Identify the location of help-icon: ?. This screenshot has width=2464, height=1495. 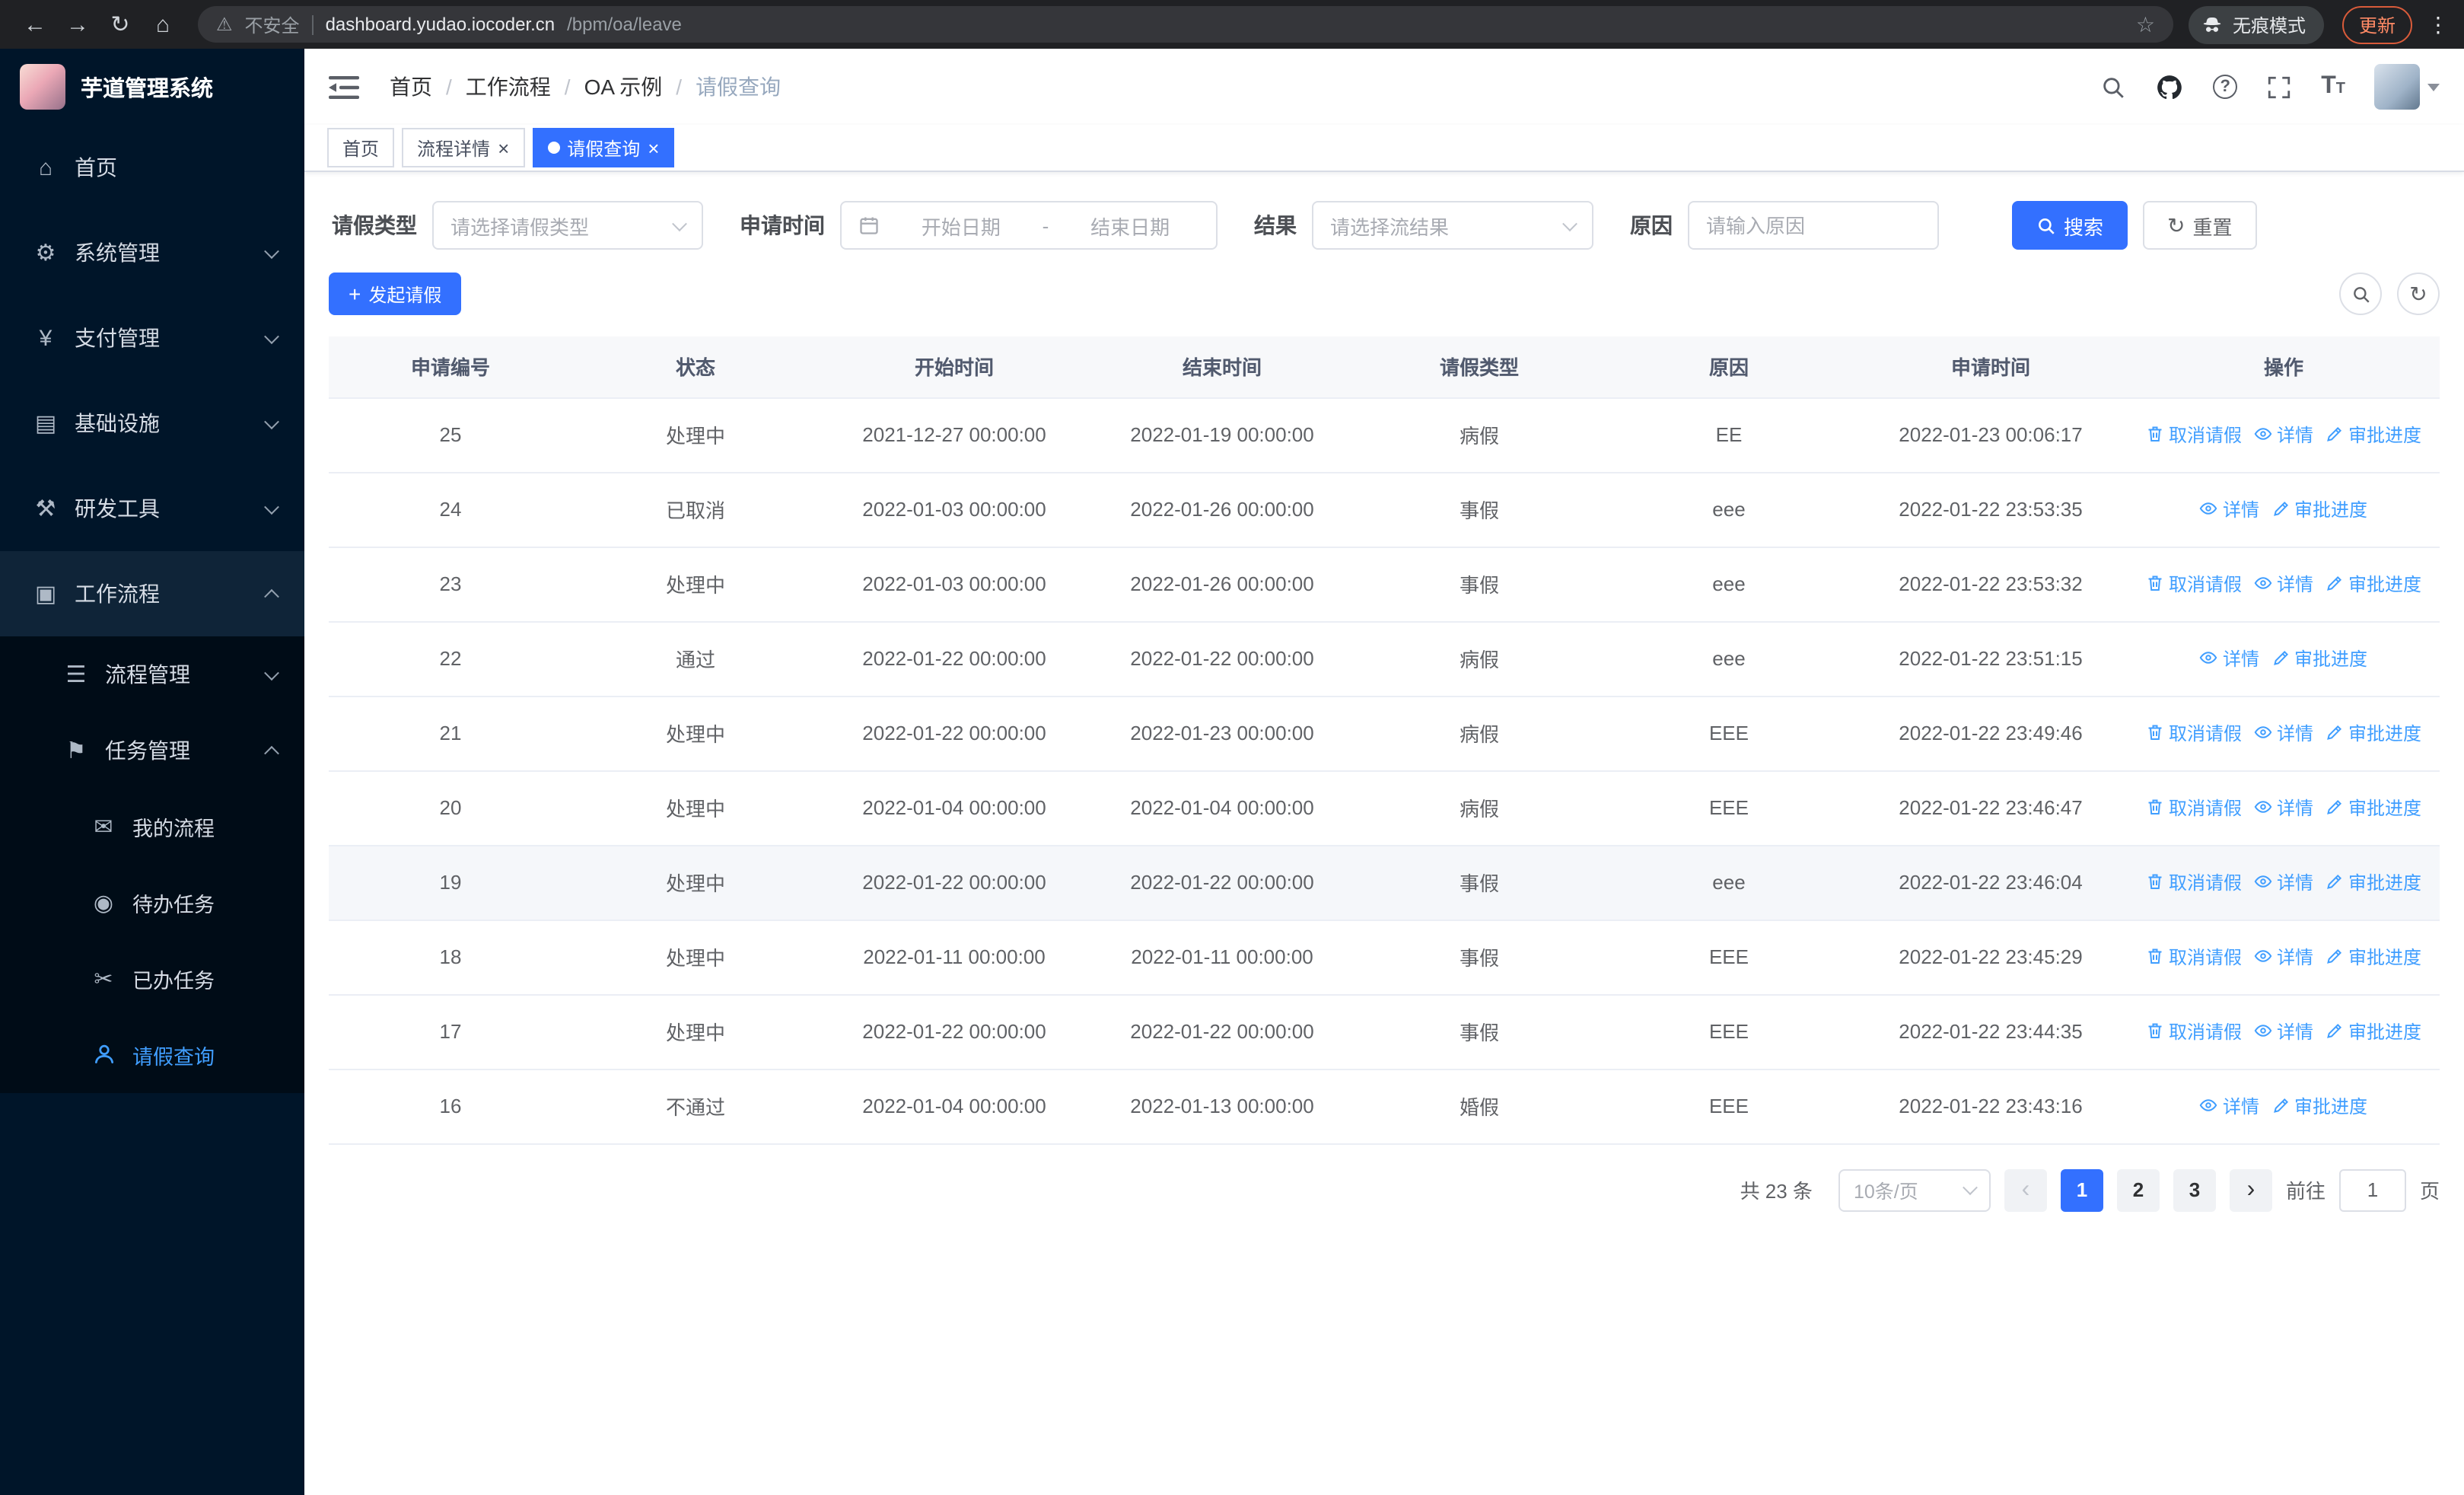
(2225, 87).